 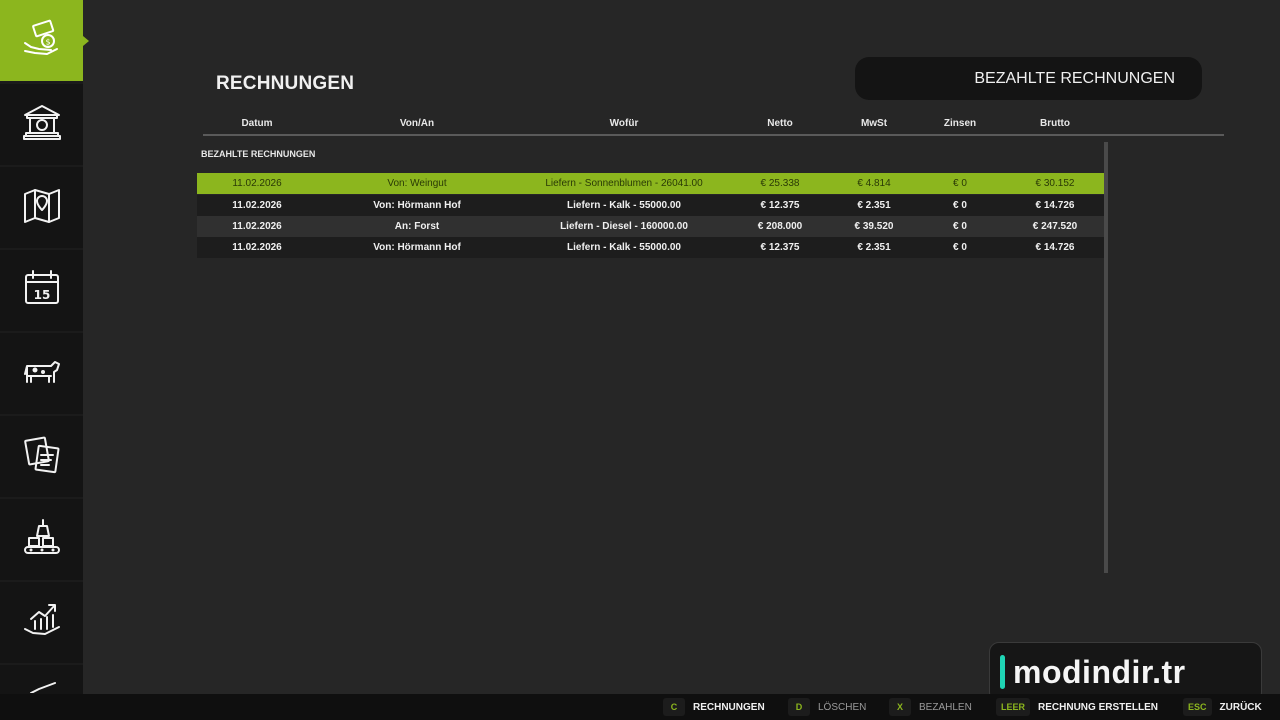 What do you see at coordinates (1240, 707) in the screenshot?
I see `hint-label: ZURÜCK` at bounding box center [1240, 707].